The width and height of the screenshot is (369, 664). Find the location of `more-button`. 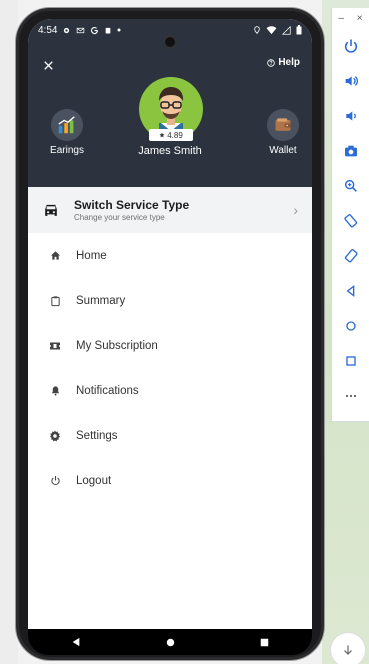

more-button is located at coordinates (350, 395).